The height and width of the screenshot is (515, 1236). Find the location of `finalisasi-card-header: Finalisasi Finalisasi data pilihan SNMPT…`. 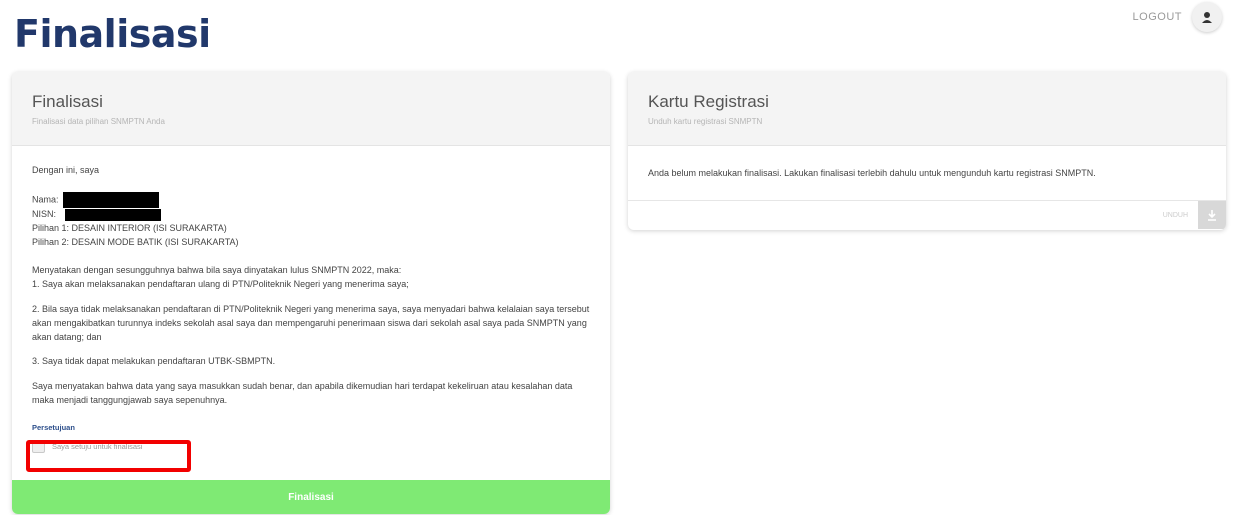

finalisasi-card-header: Finalisasi Finalisasi data pilihan SNMPT… is located at coordinates (311, 109).